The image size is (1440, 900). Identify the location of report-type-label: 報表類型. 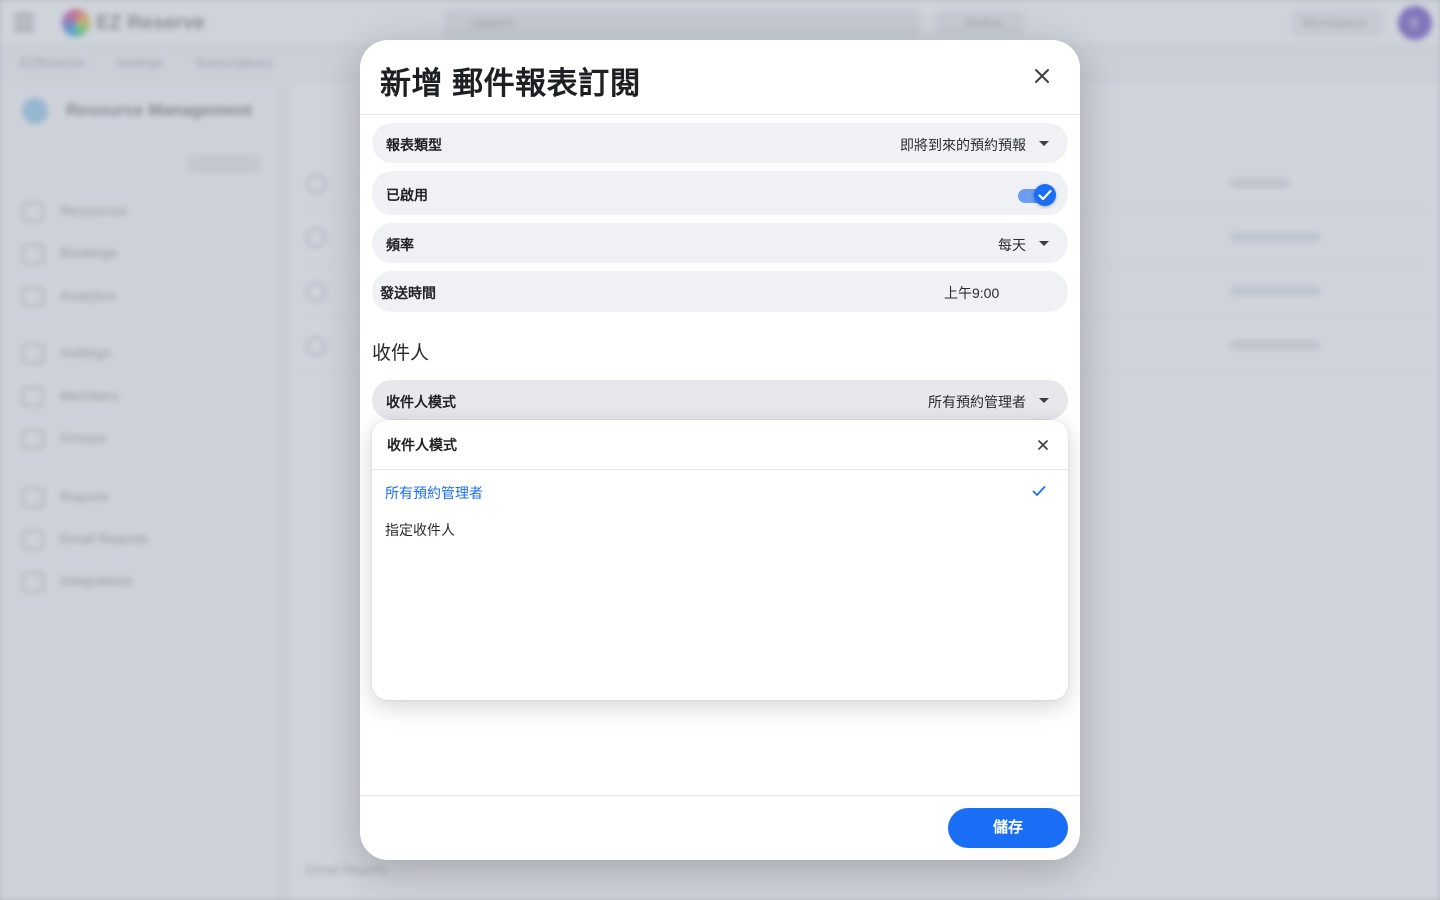
(414, 145).